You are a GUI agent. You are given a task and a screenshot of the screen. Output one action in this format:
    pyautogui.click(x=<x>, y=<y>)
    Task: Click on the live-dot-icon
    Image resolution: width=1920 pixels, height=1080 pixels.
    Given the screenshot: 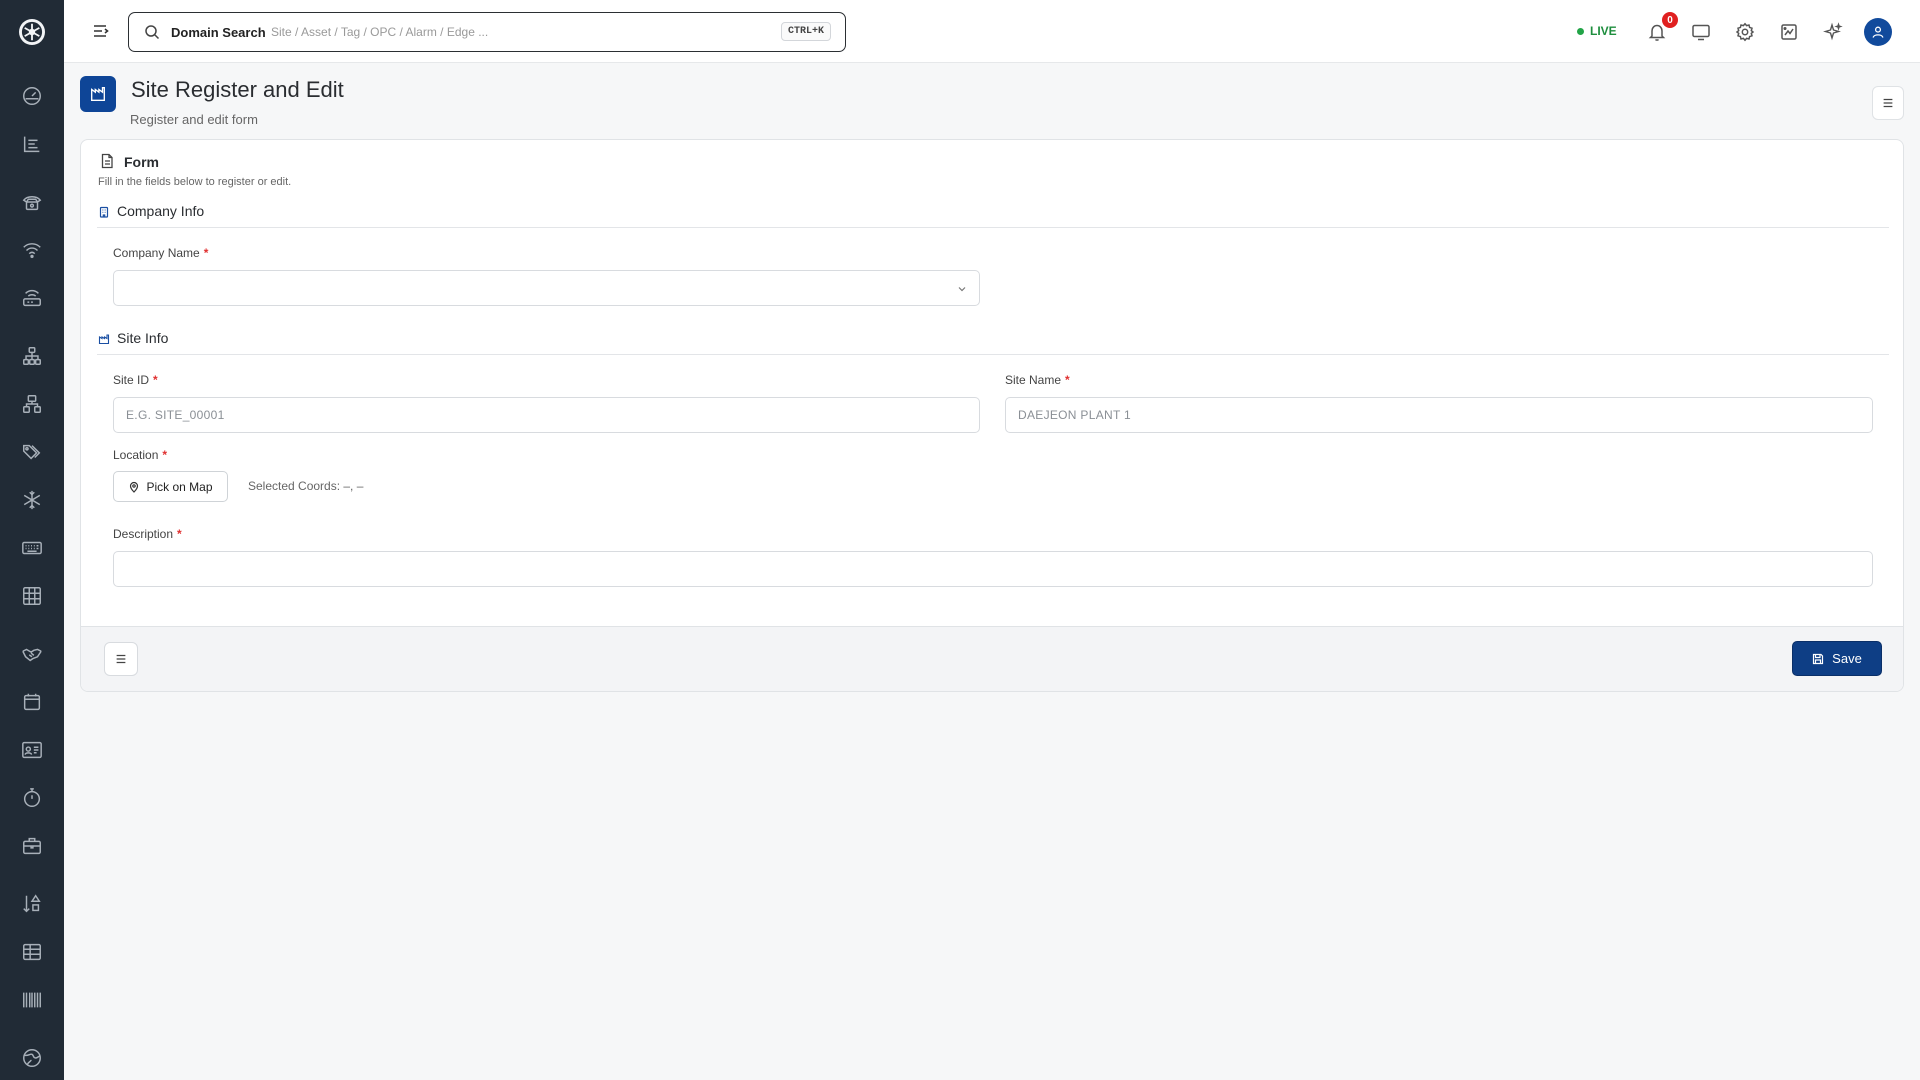 What is the action you would take?
    pyautogui.click(x=1580, y=31)
    